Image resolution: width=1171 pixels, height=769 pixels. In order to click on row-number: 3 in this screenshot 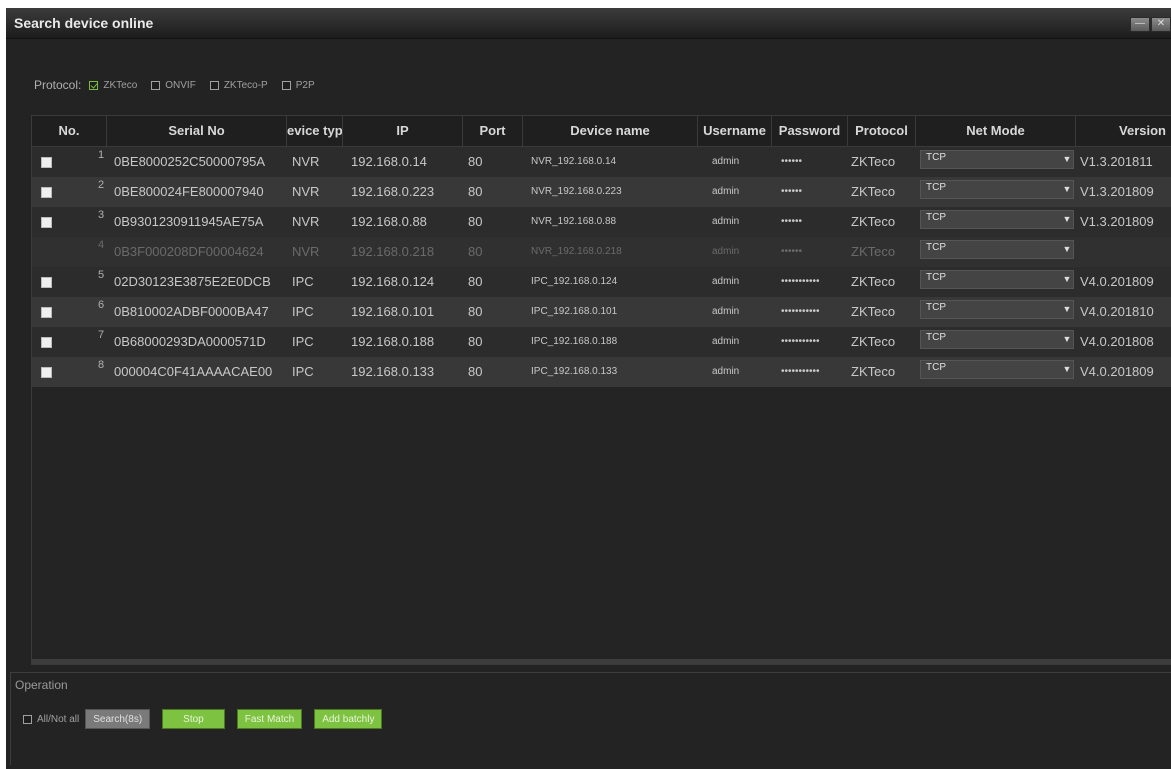, I will do `click(101, 215)`.